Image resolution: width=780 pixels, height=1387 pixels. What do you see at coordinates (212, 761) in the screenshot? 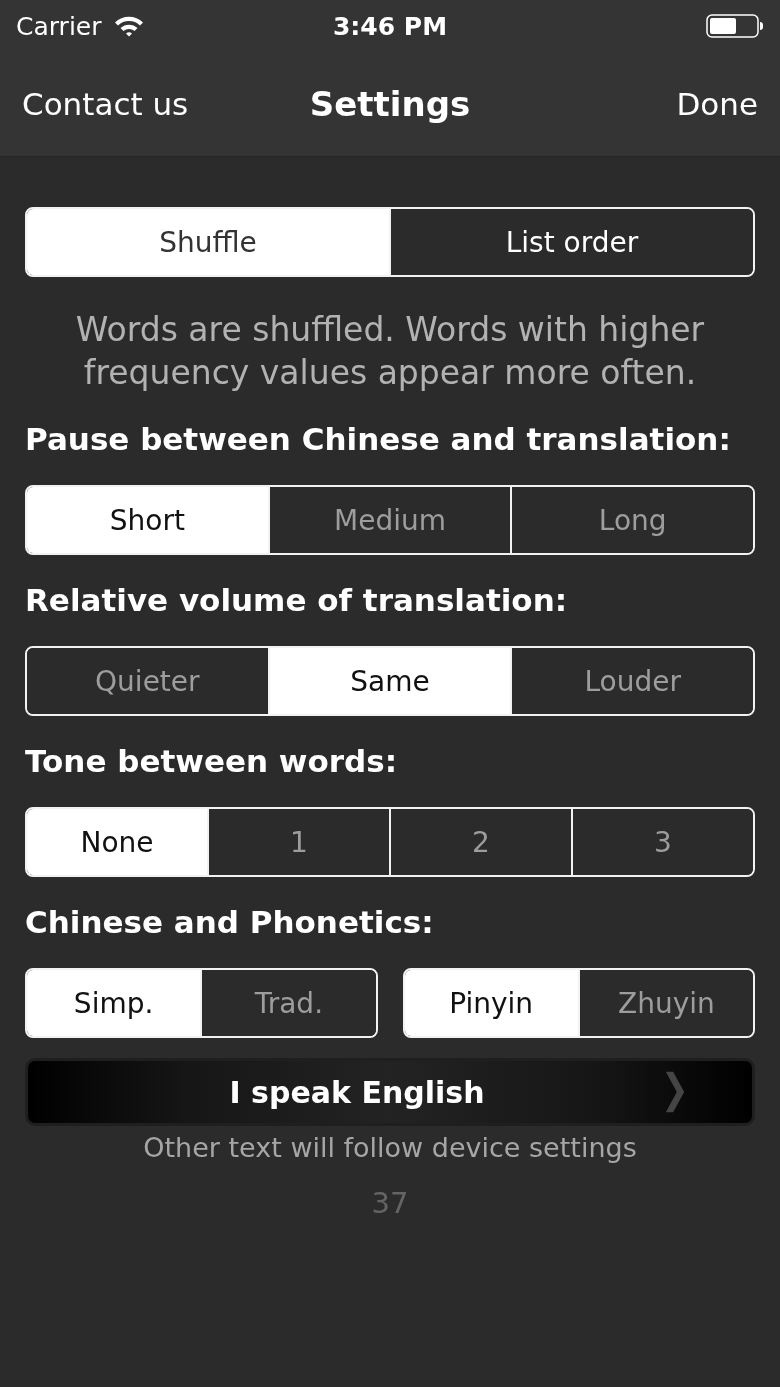
I see `section-heading: Tone between words:` at bounding box center [212, 761].